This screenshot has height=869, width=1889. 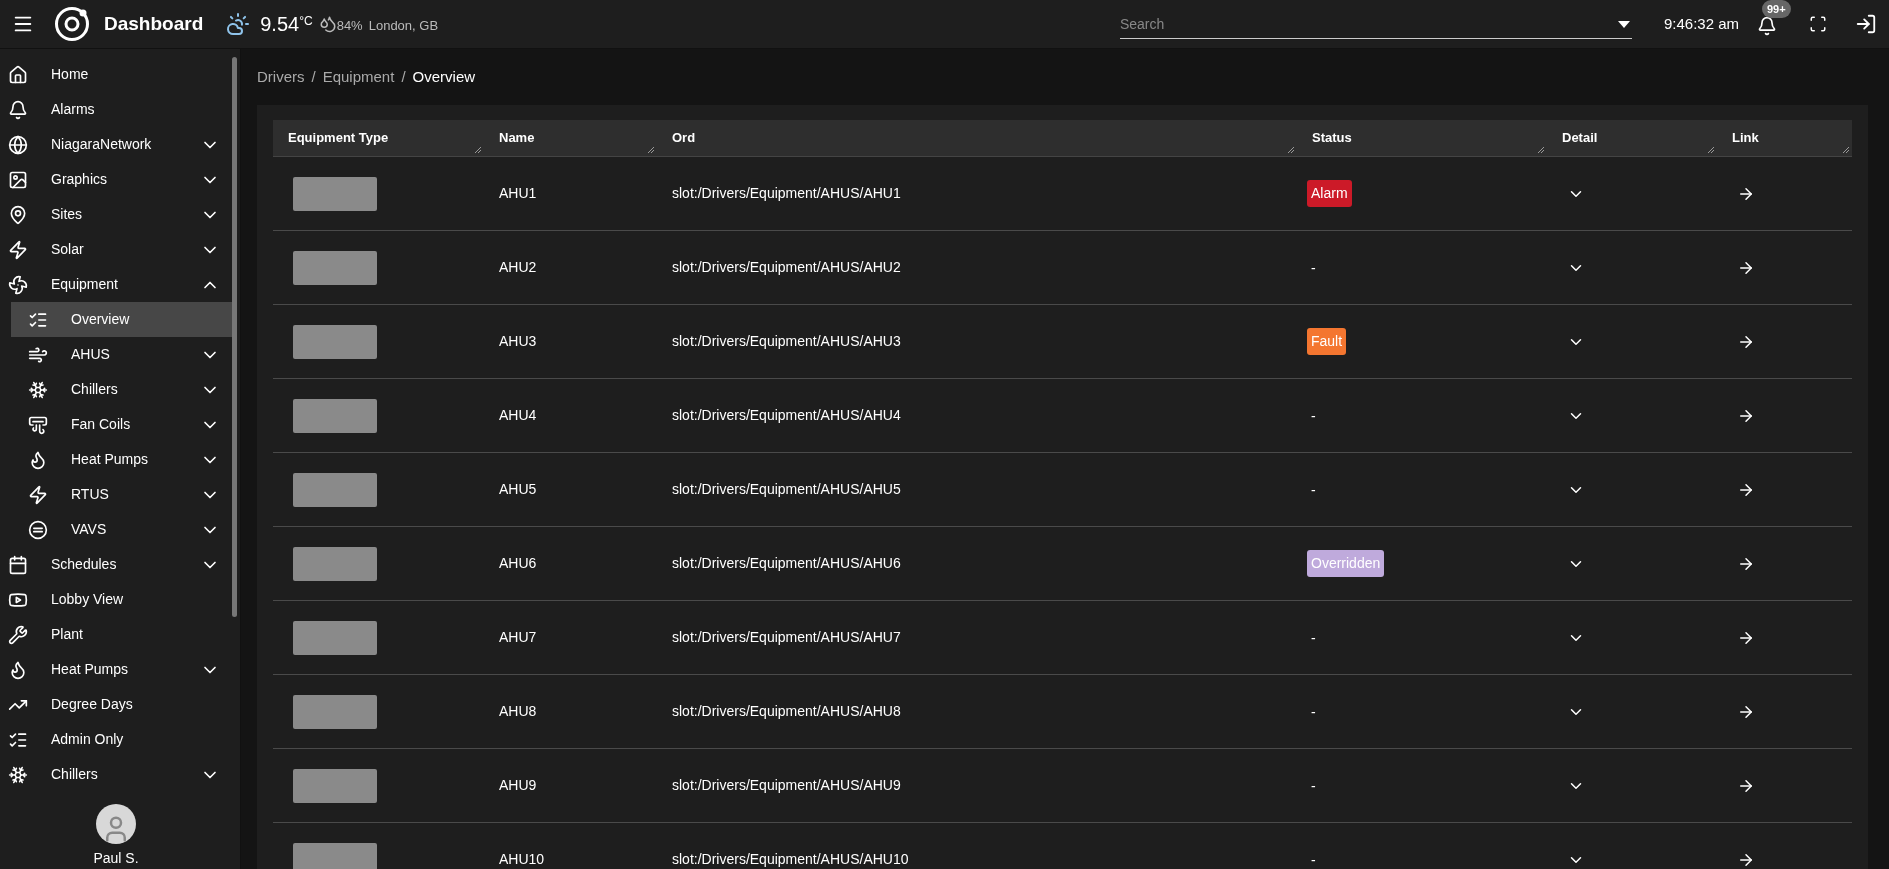 What do you see at coordinates (1745, 138) in the screenshot?
I see `column-header: Link` at bounding box center [1745, 138].